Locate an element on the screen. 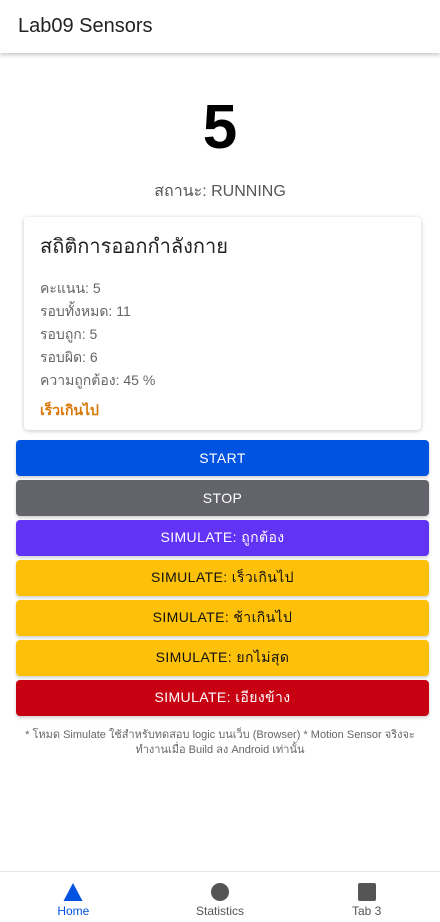 This screenshot has height=922, width=440. status-text: สถานะ: RUNNING is located at coordinates (220, 191).